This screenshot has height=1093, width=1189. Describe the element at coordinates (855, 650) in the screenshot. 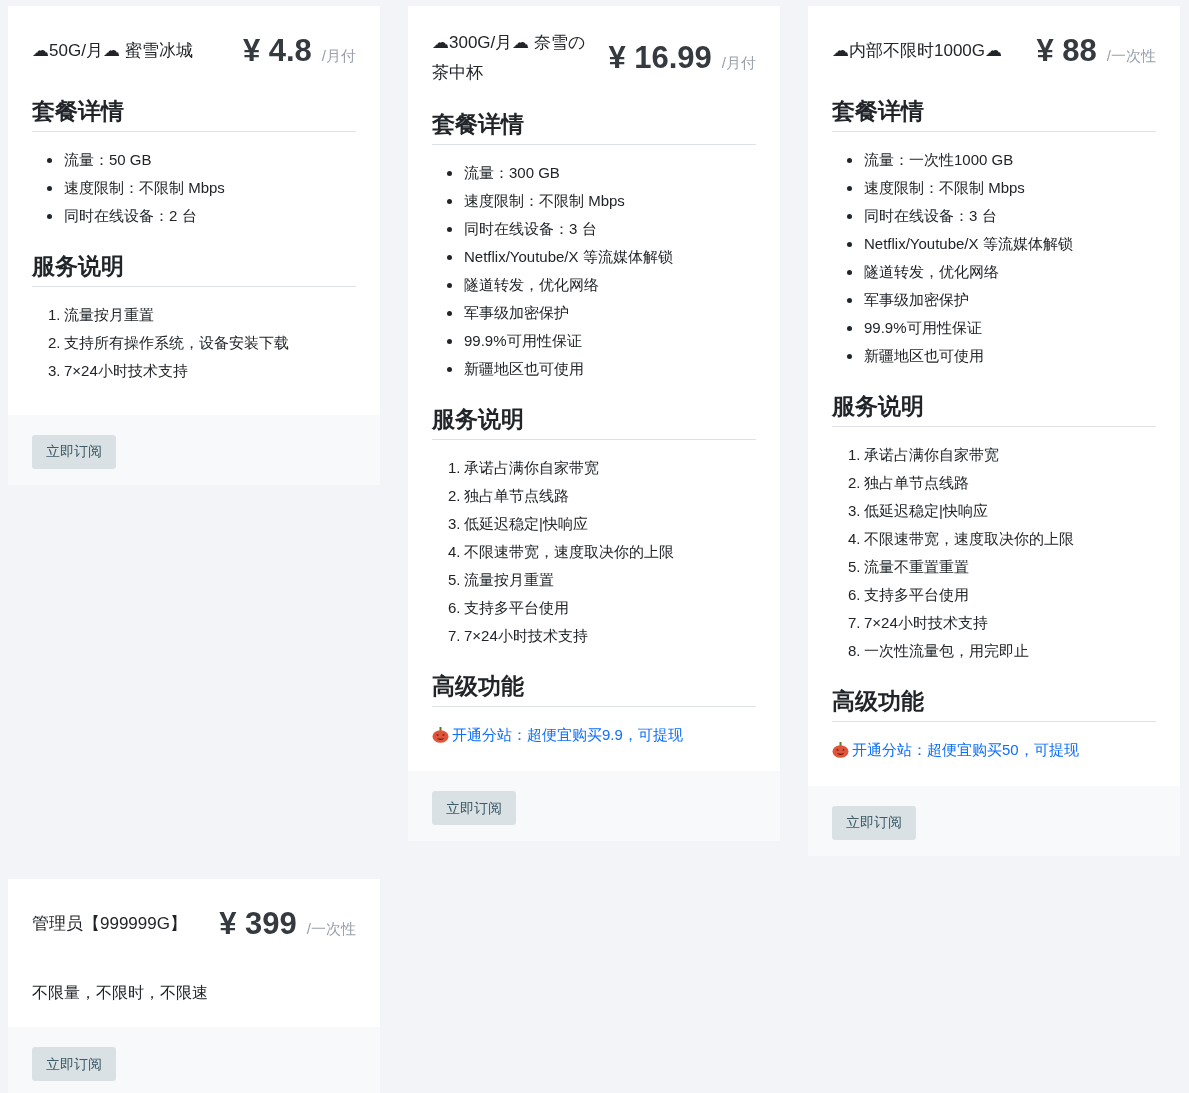

I see `list-number: 8.` at that location.